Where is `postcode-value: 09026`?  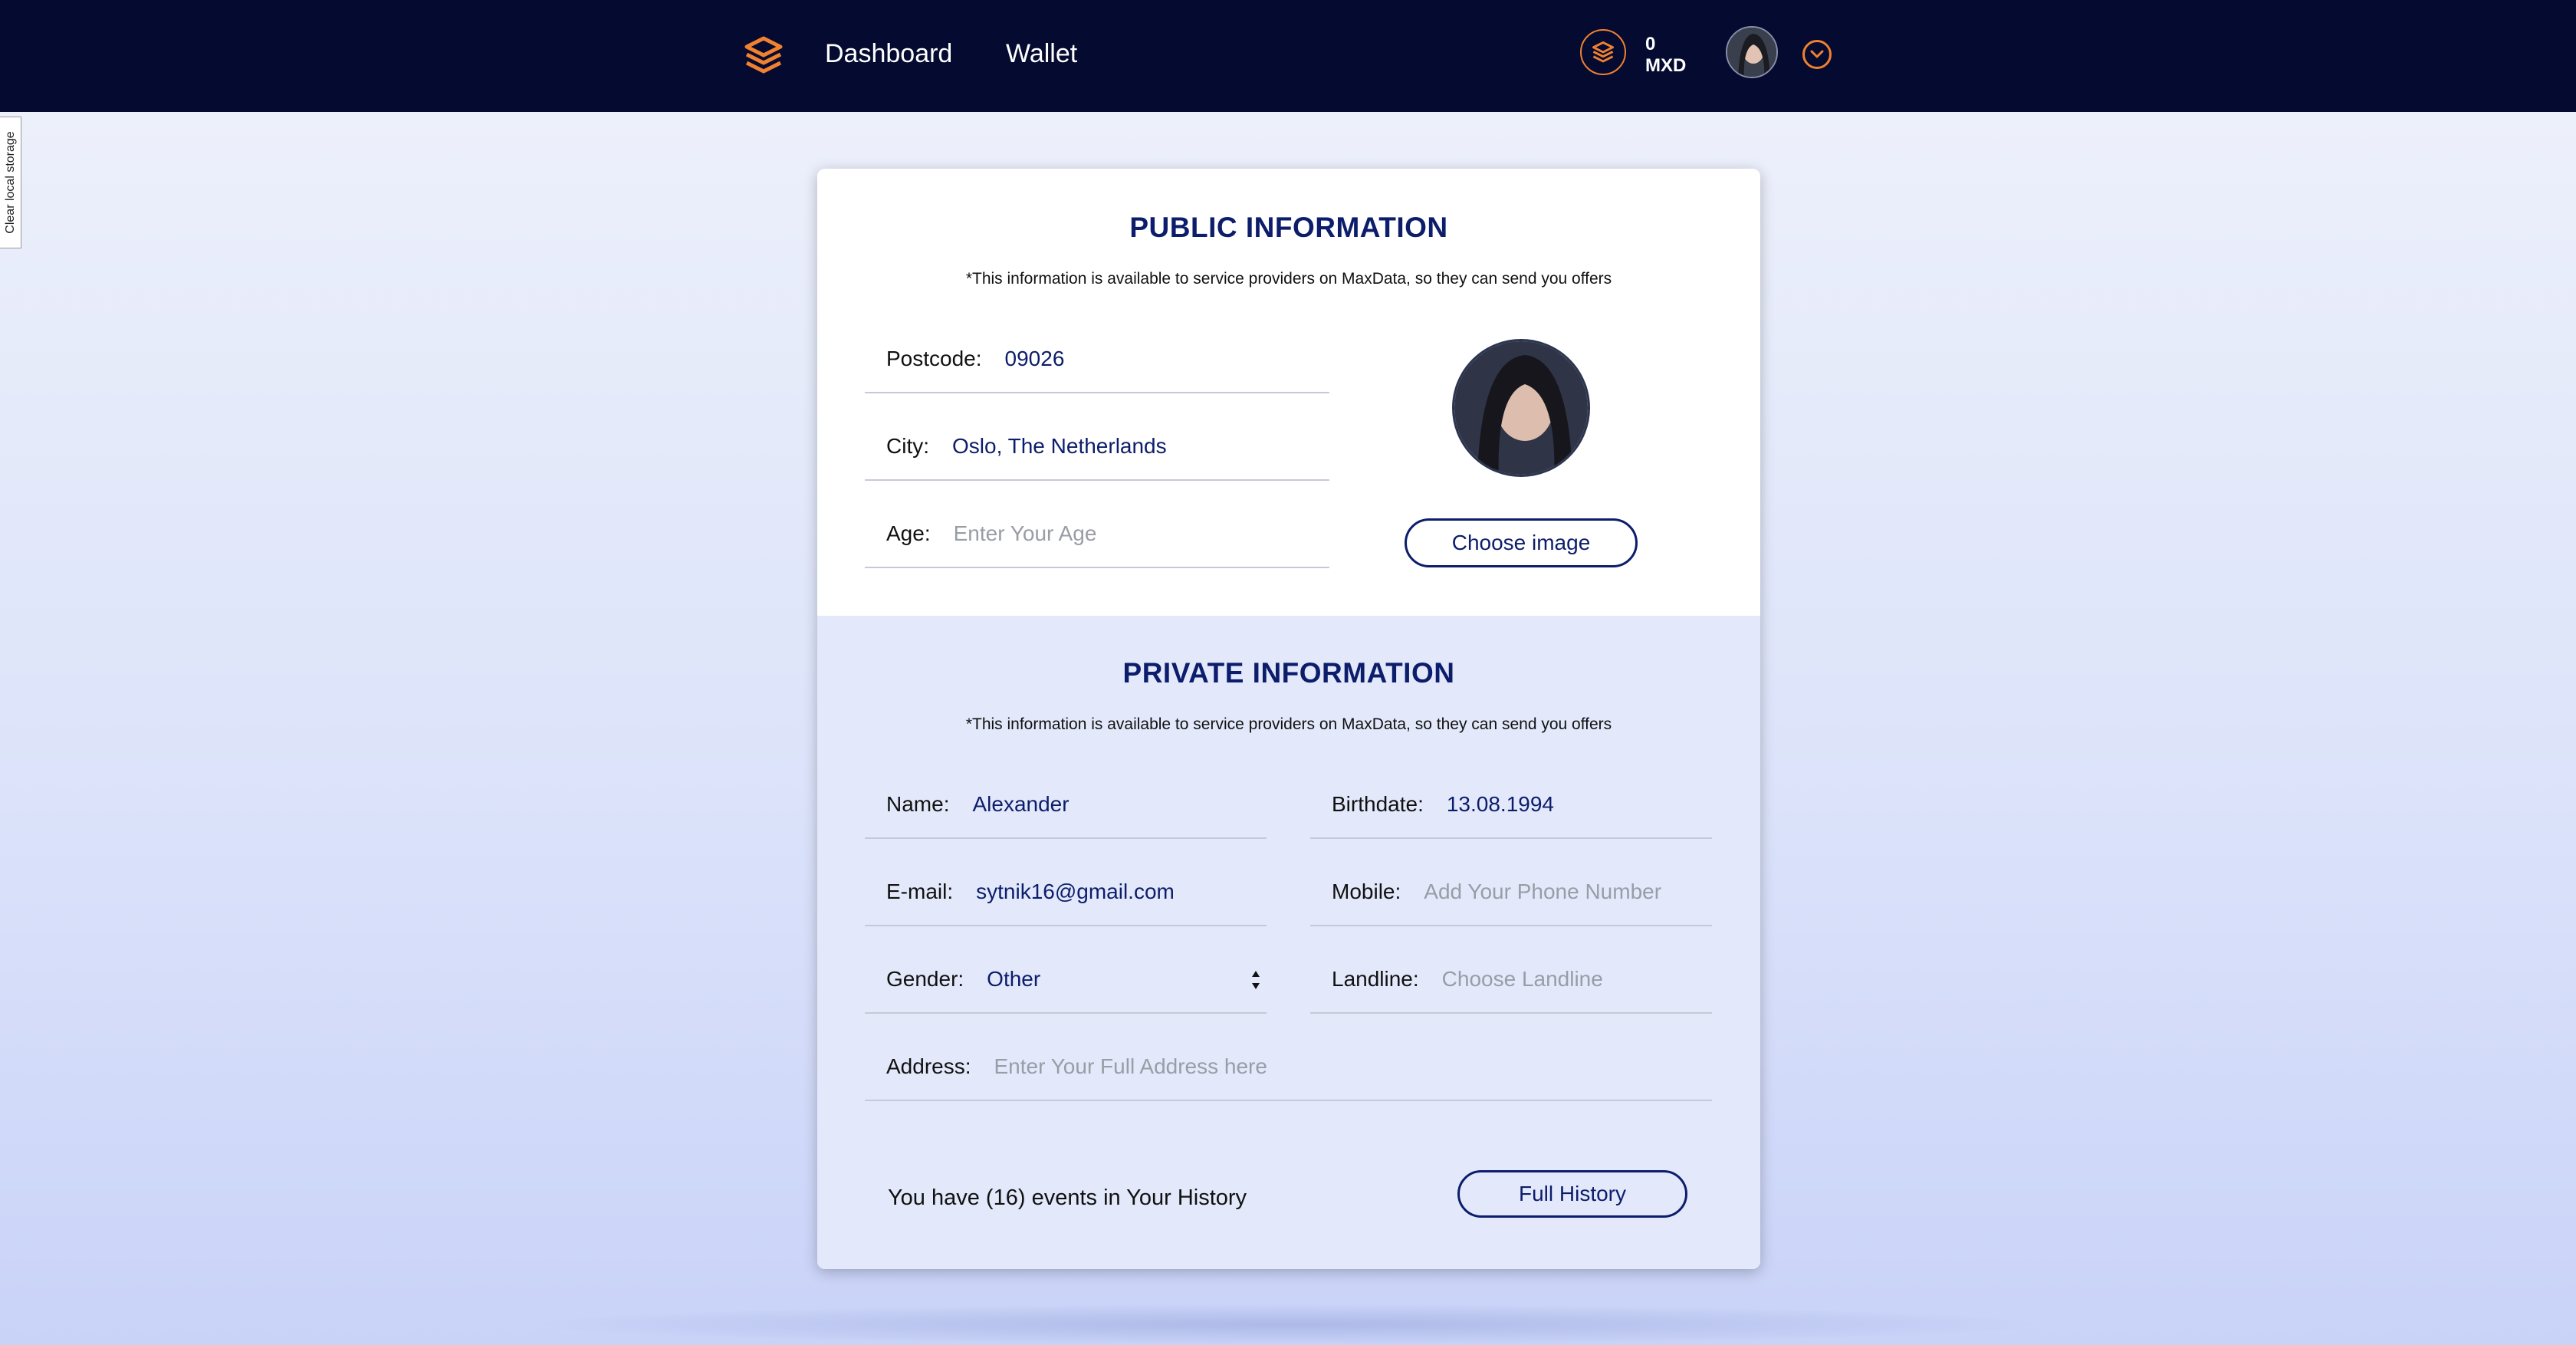 postcode-value: 09026 is located at coordinates (1035, 359).